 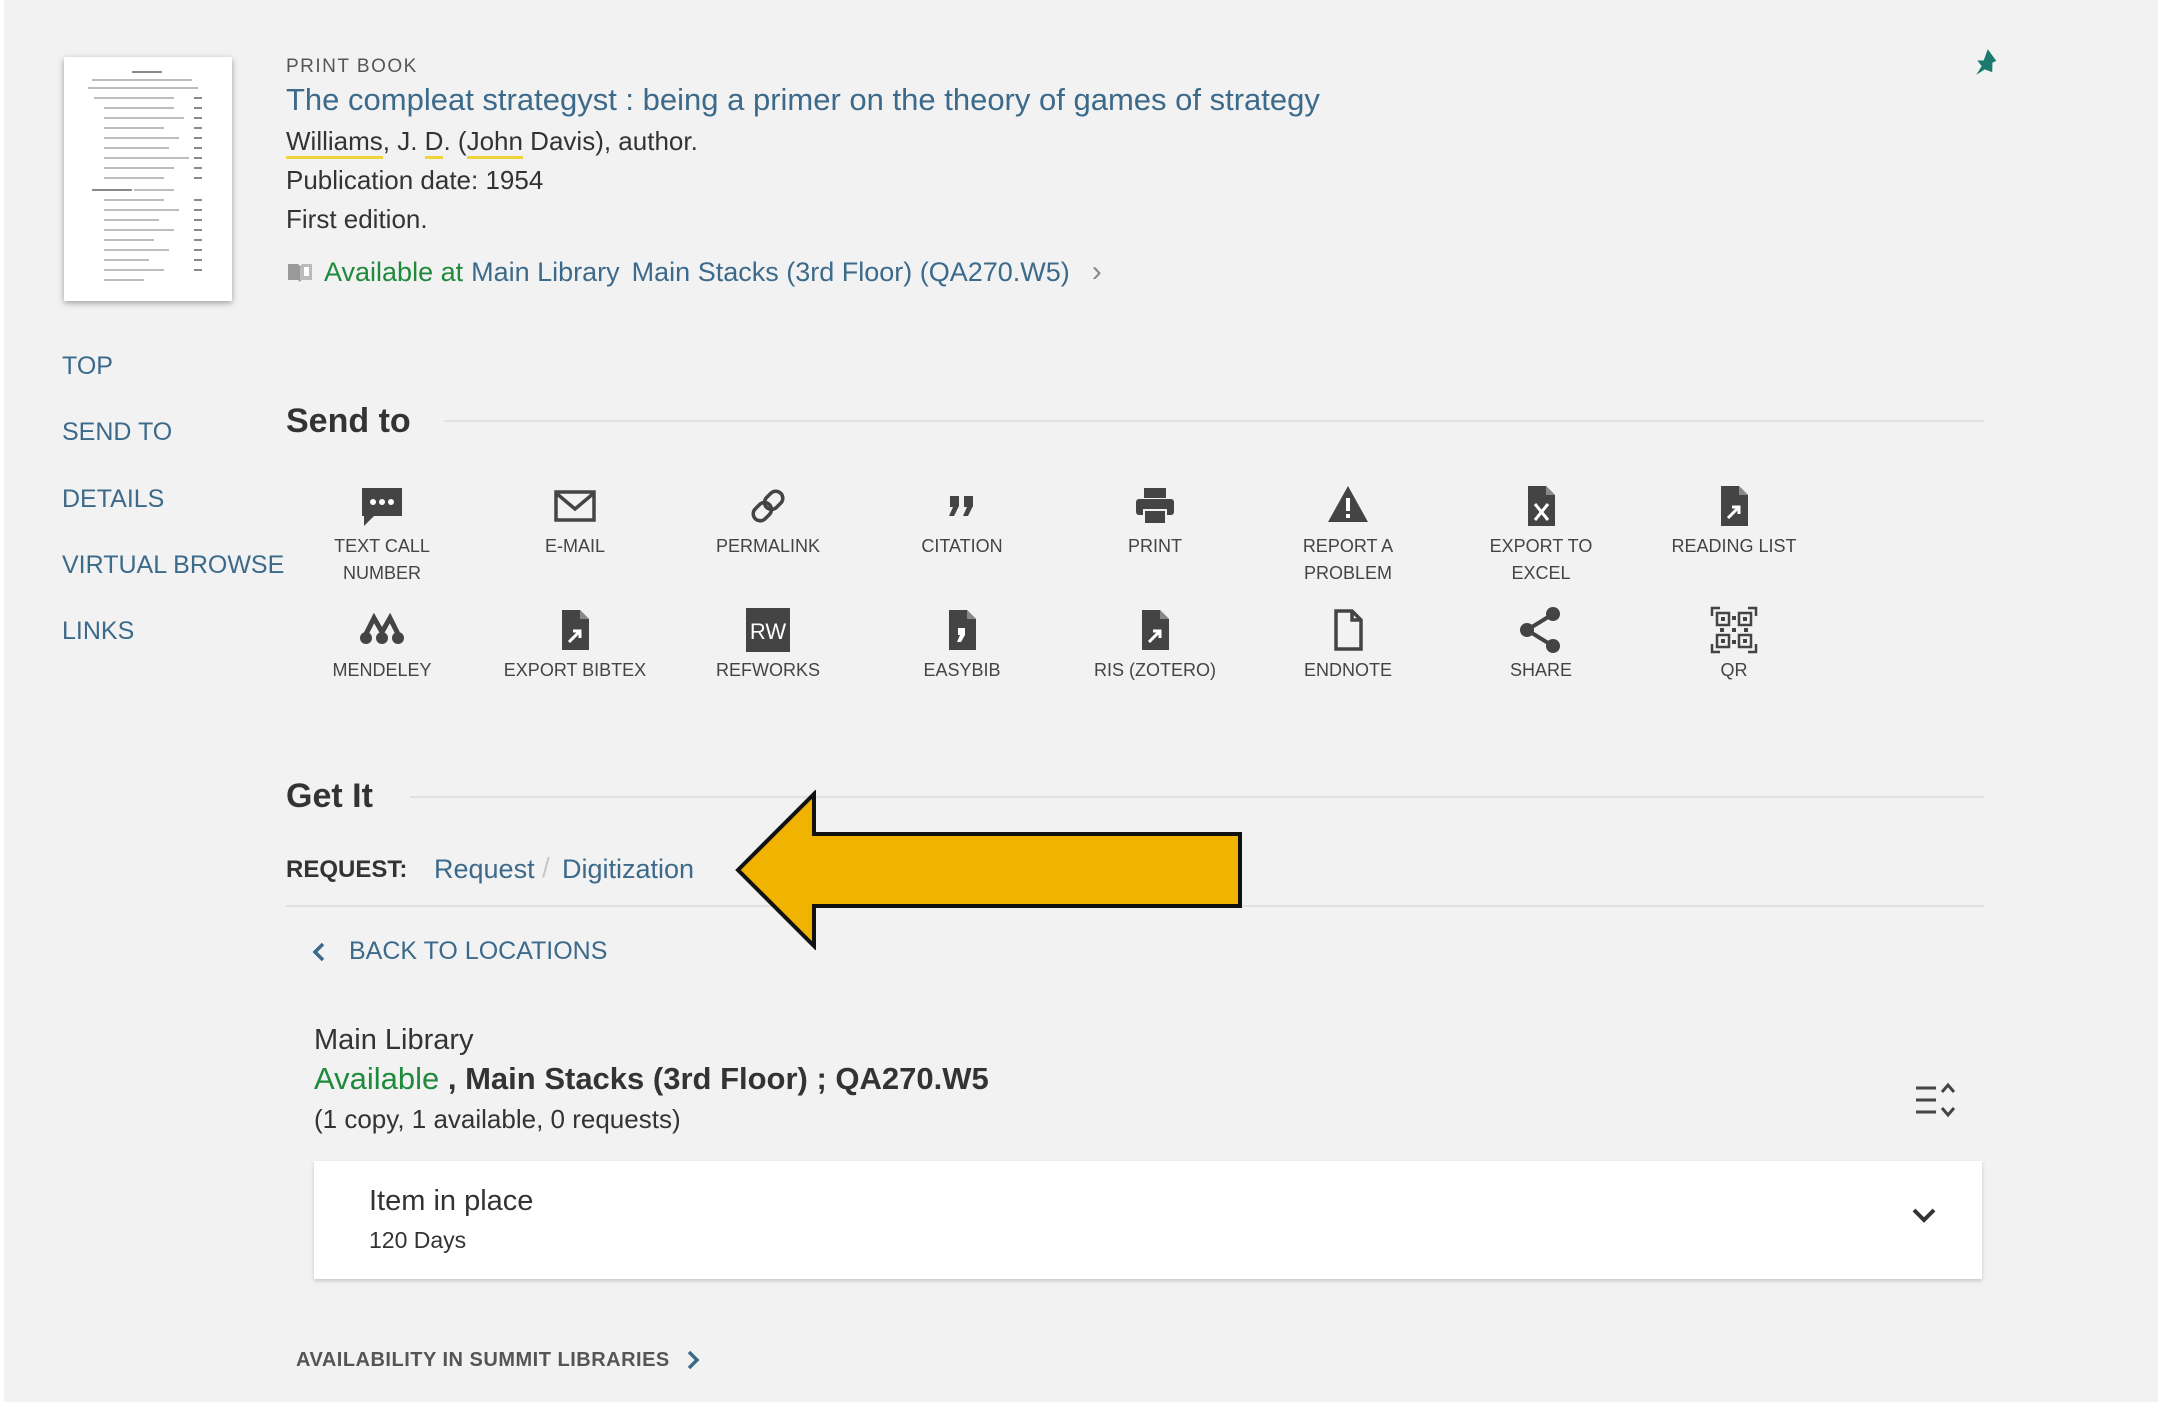 I want to click on refworks-badge: RW, so click(x=768, y=631).